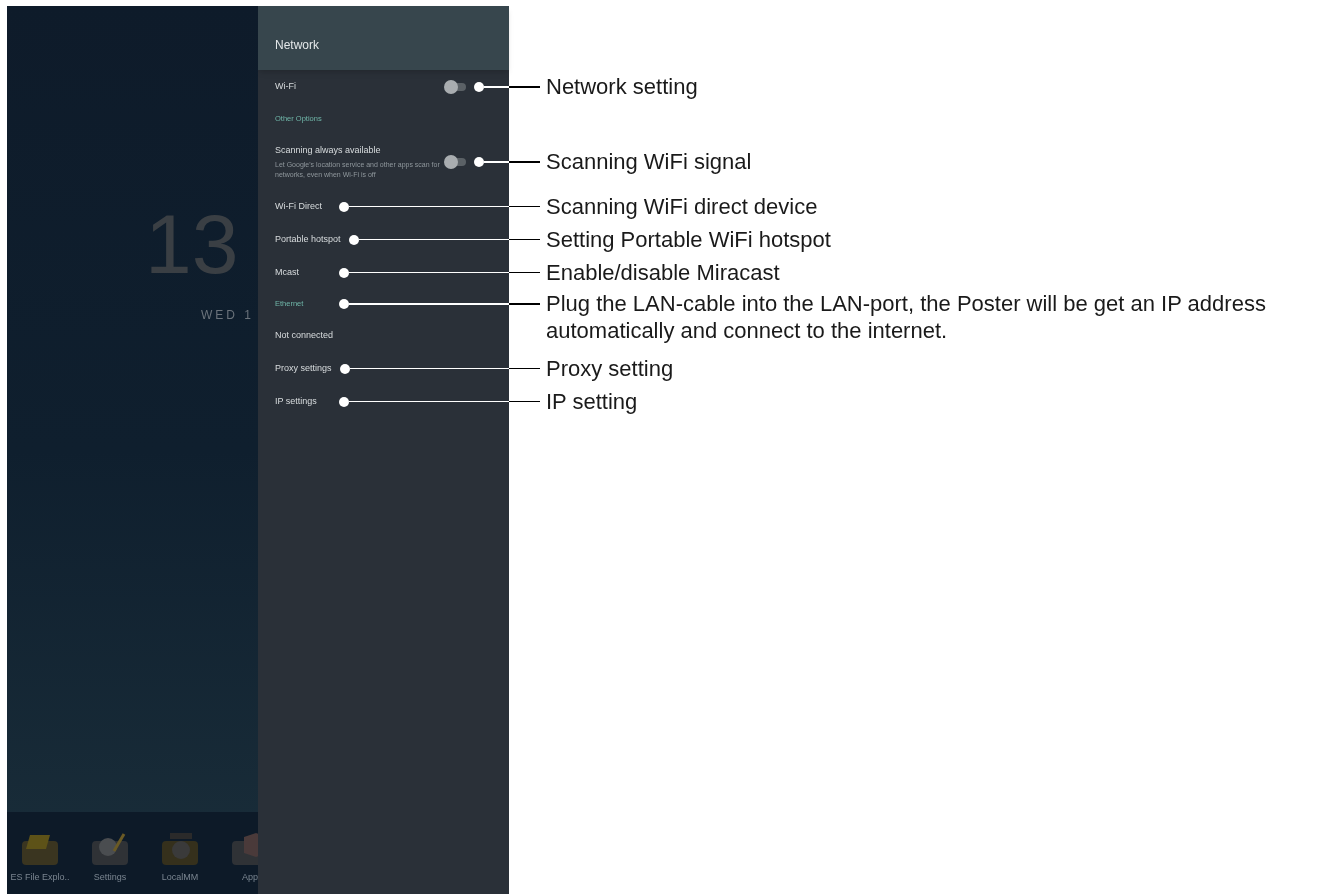  Describe the element at coordinates (110, 877) in the screenshot. I see `app-label: Settings` at that location.